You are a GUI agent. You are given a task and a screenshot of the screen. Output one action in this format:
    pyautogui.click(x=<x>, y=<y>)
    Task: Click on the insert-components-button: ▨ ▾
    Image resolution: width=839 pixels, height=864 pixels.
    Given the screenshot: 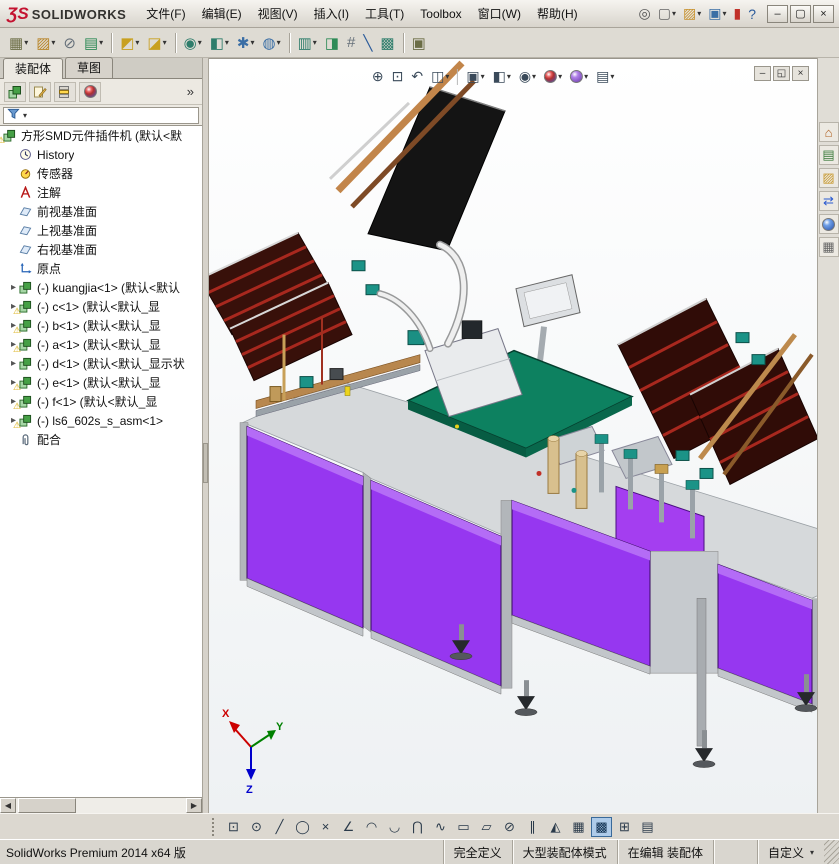 What is the action you would take?
    pyautogui.click(x=45, y=43)
    